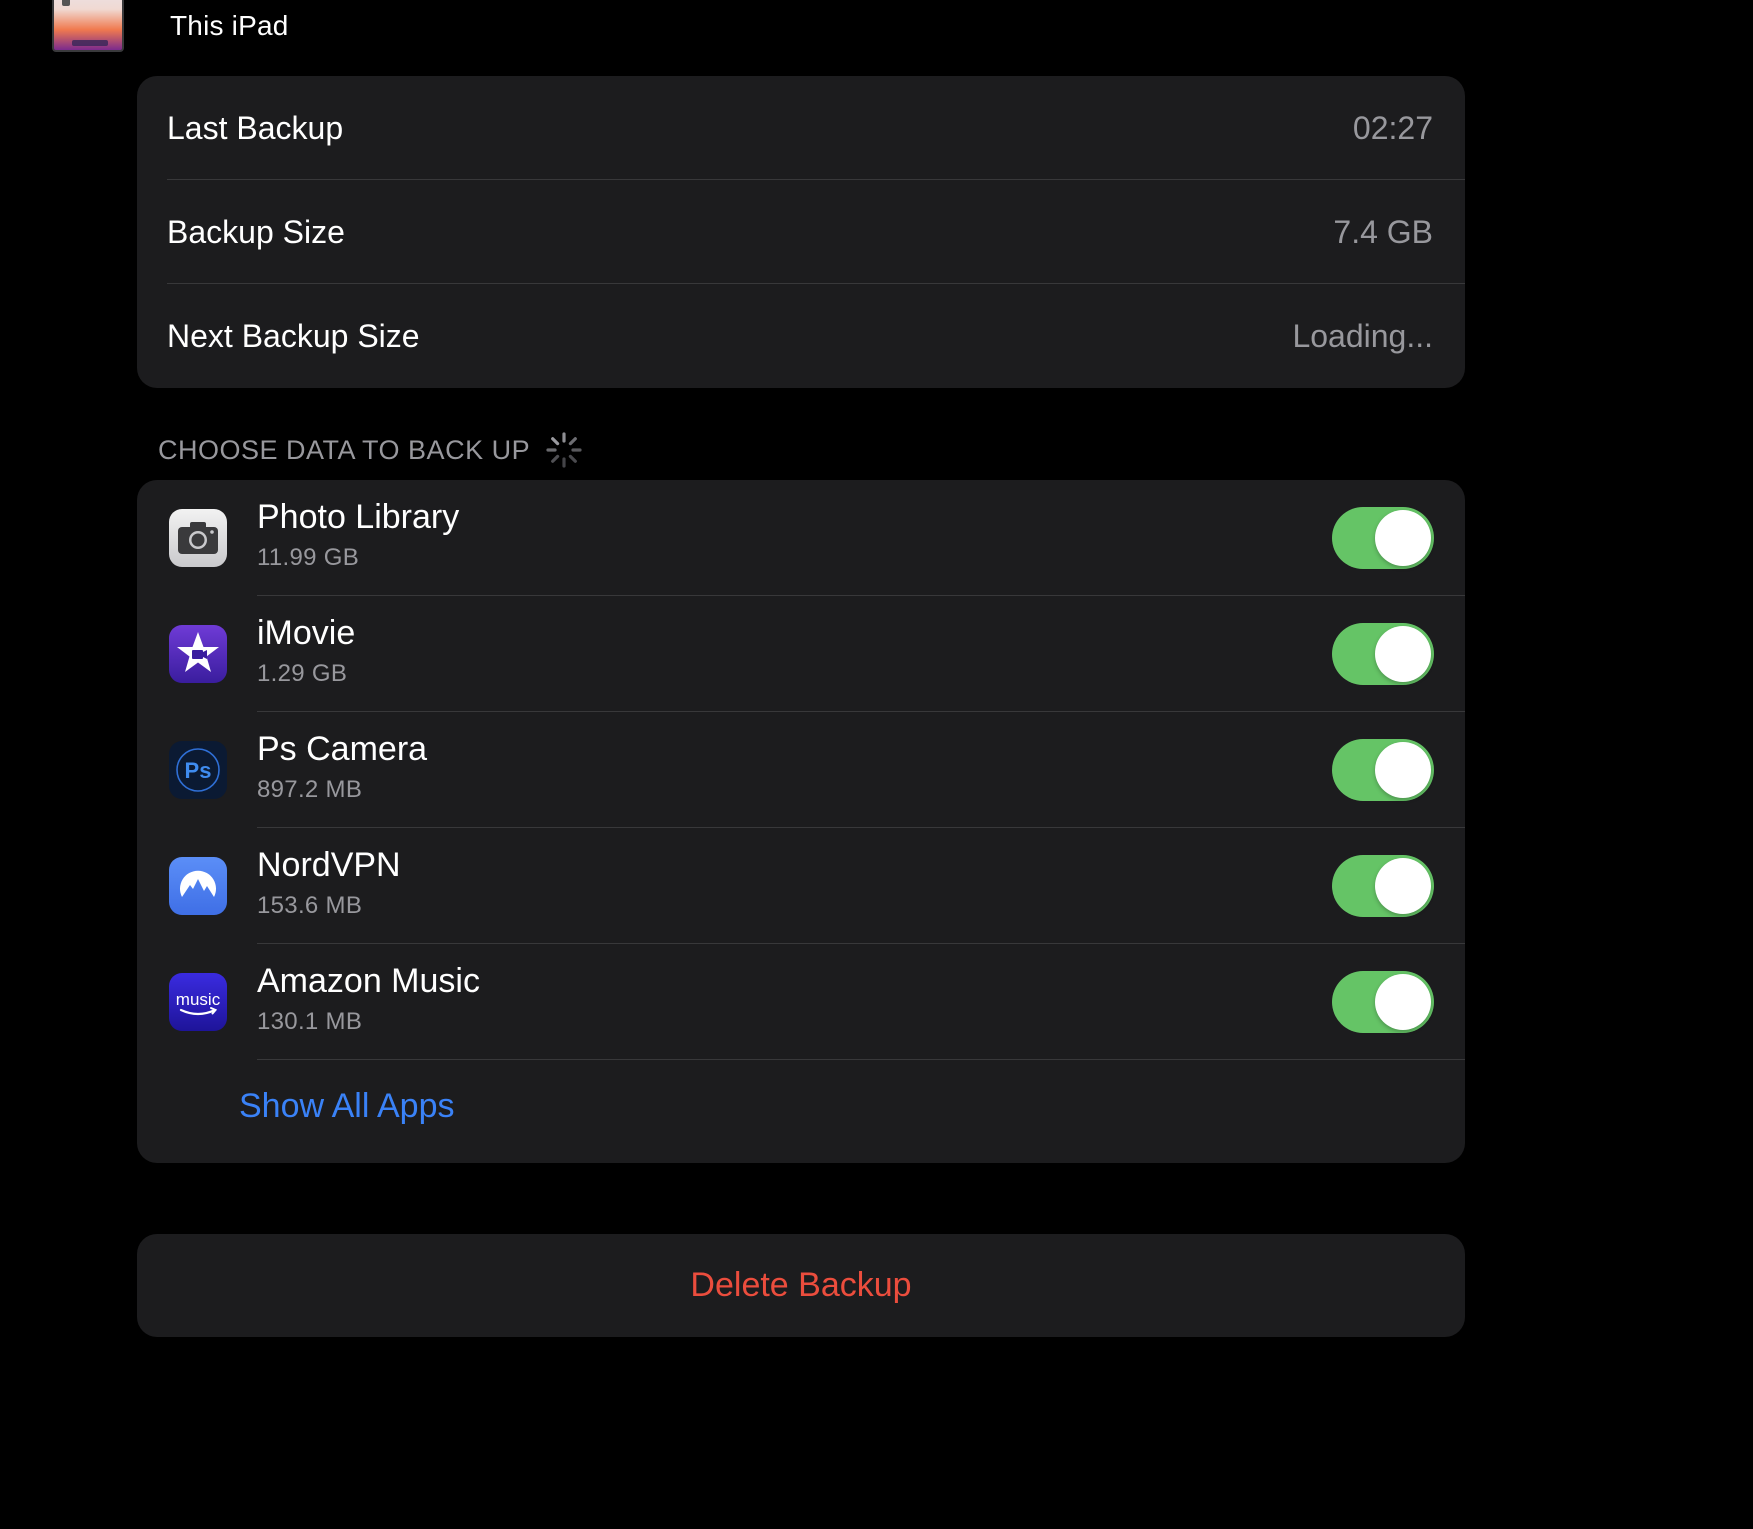 This screenshot has height=1529, width=1753. I want to click on nordvpn-icon, so click(198, 886).